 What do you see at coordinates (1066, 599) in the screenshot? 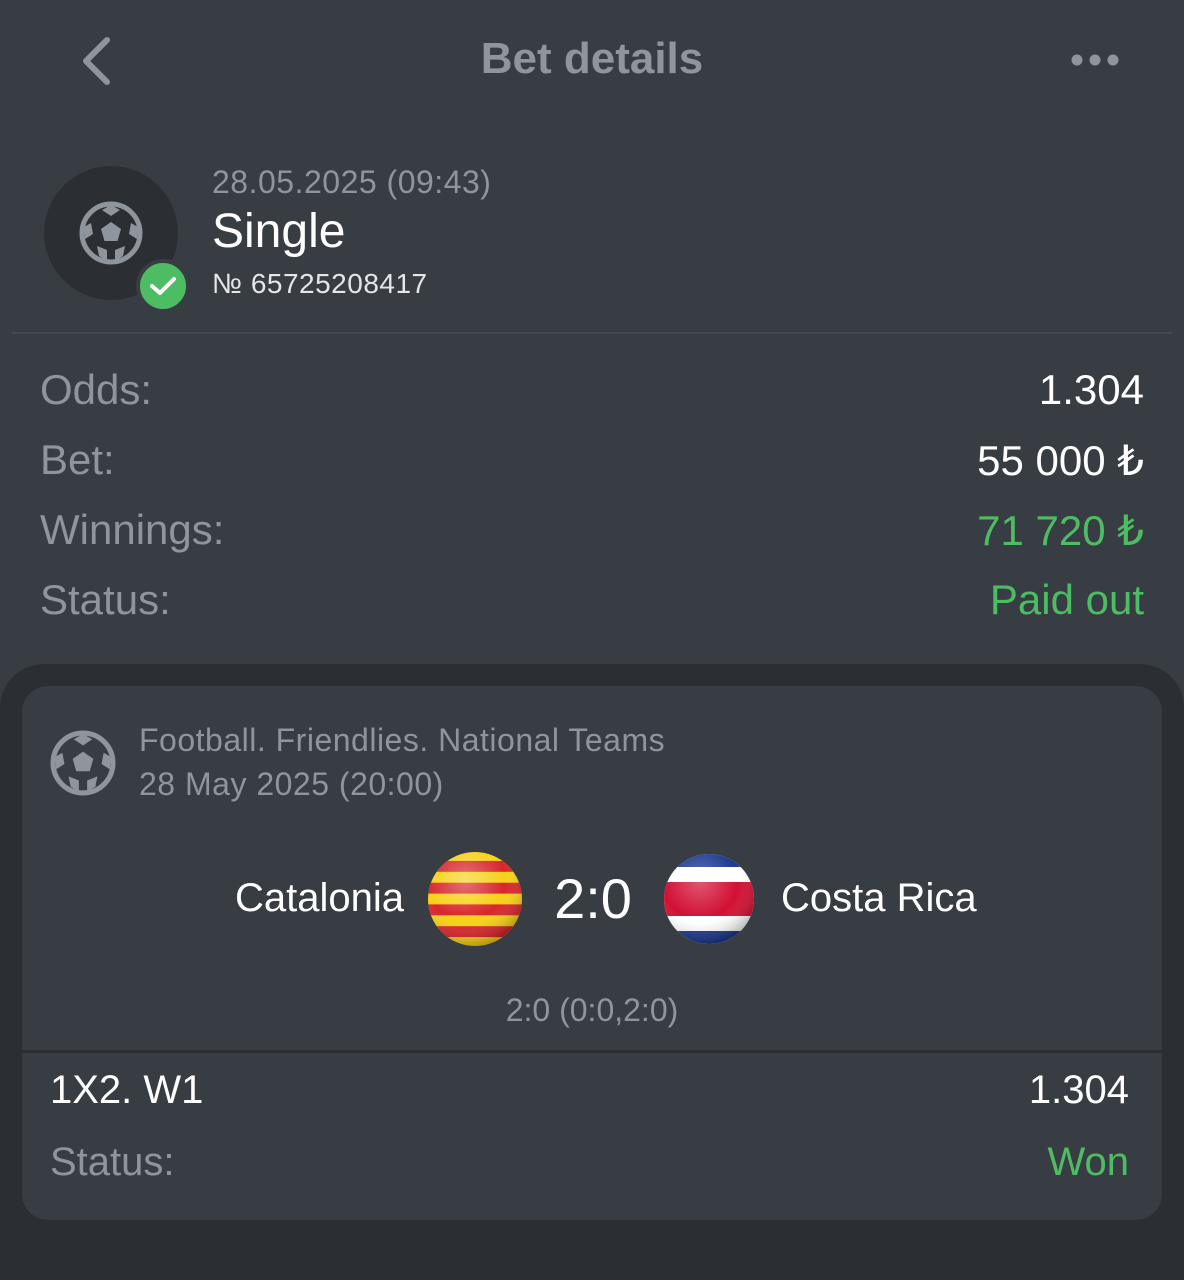
I see `status-value: Paid out` at bounding box center [1066, 599].